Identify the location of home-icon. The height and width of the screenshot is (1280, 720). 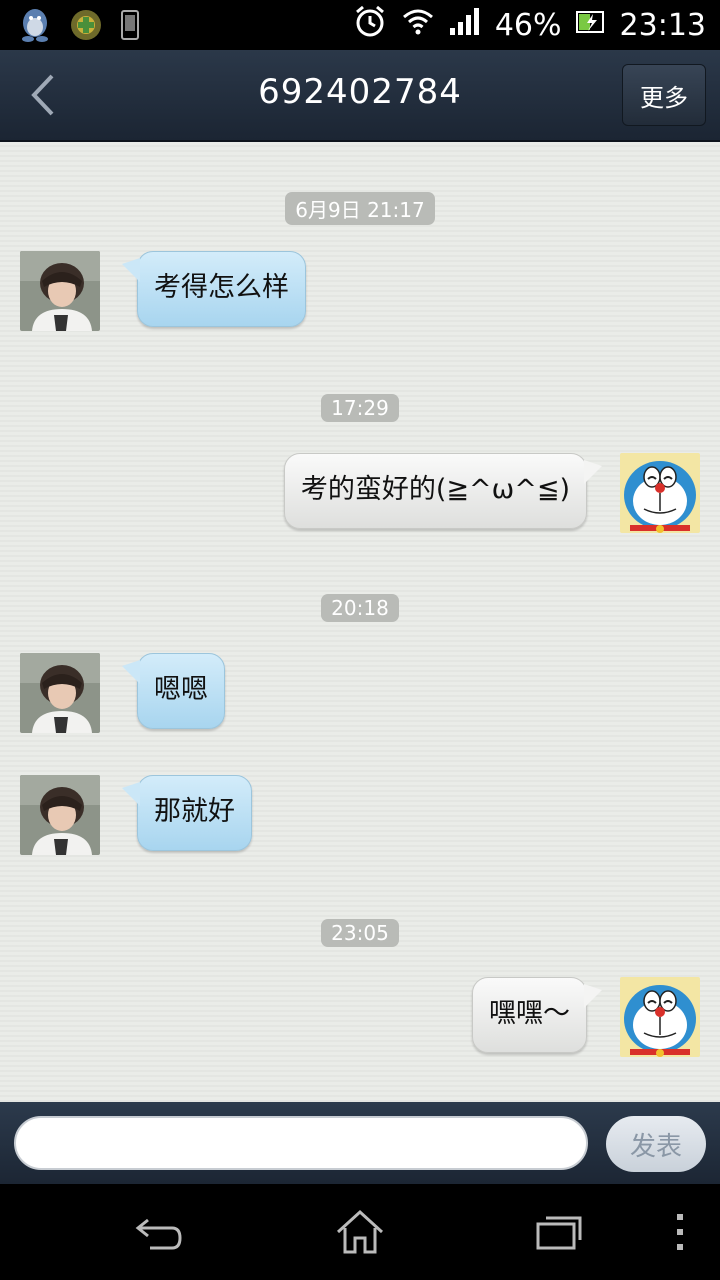
(360, 1231).